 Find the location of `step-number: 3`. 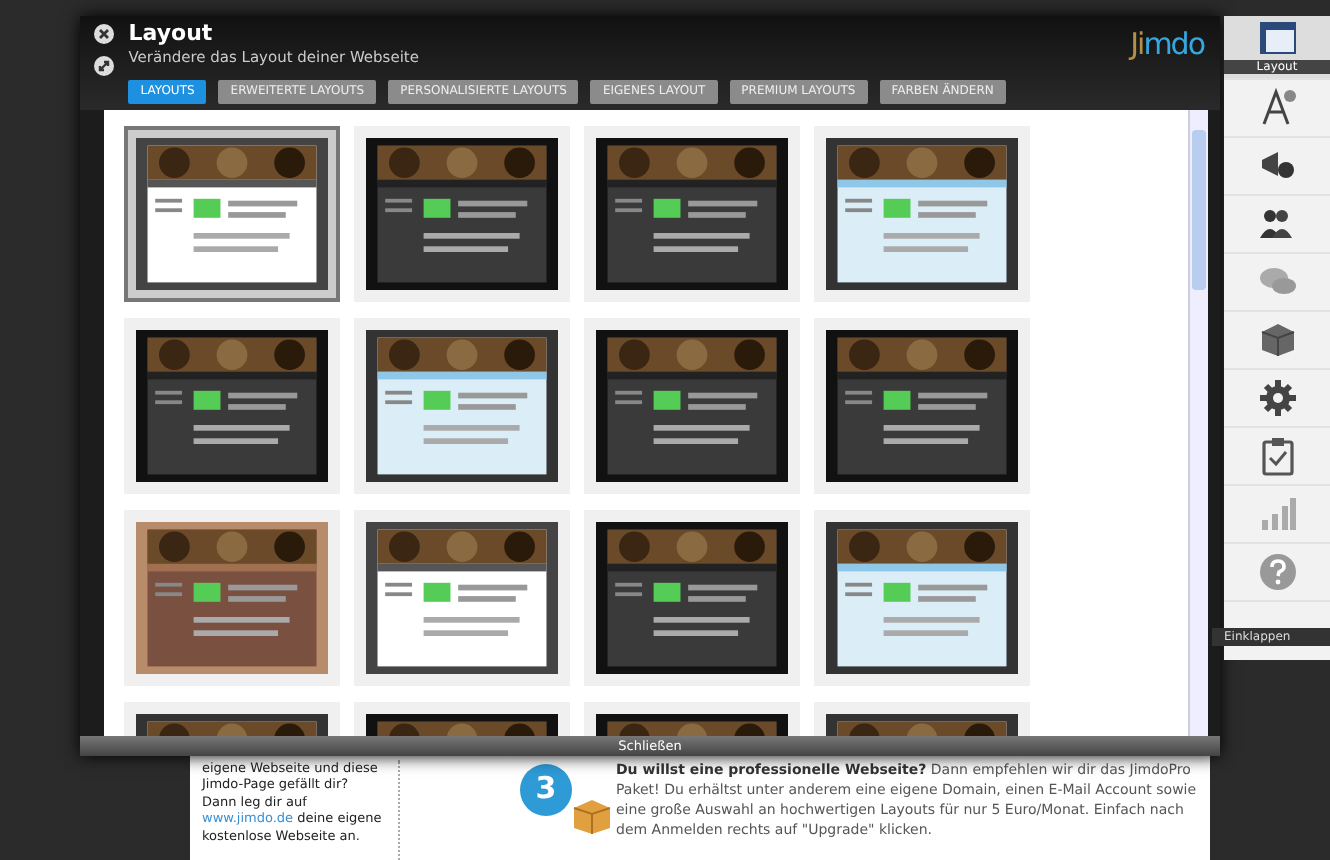

step-number: 3 is located at coordinates (546, 790).